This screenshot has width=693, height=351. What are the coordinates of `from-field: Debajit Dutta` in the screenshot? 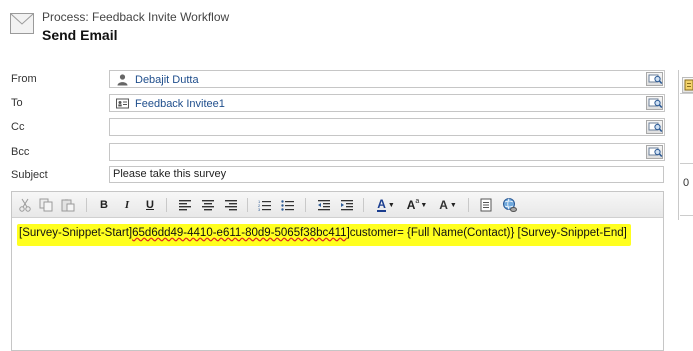 It's located at (387, 79).